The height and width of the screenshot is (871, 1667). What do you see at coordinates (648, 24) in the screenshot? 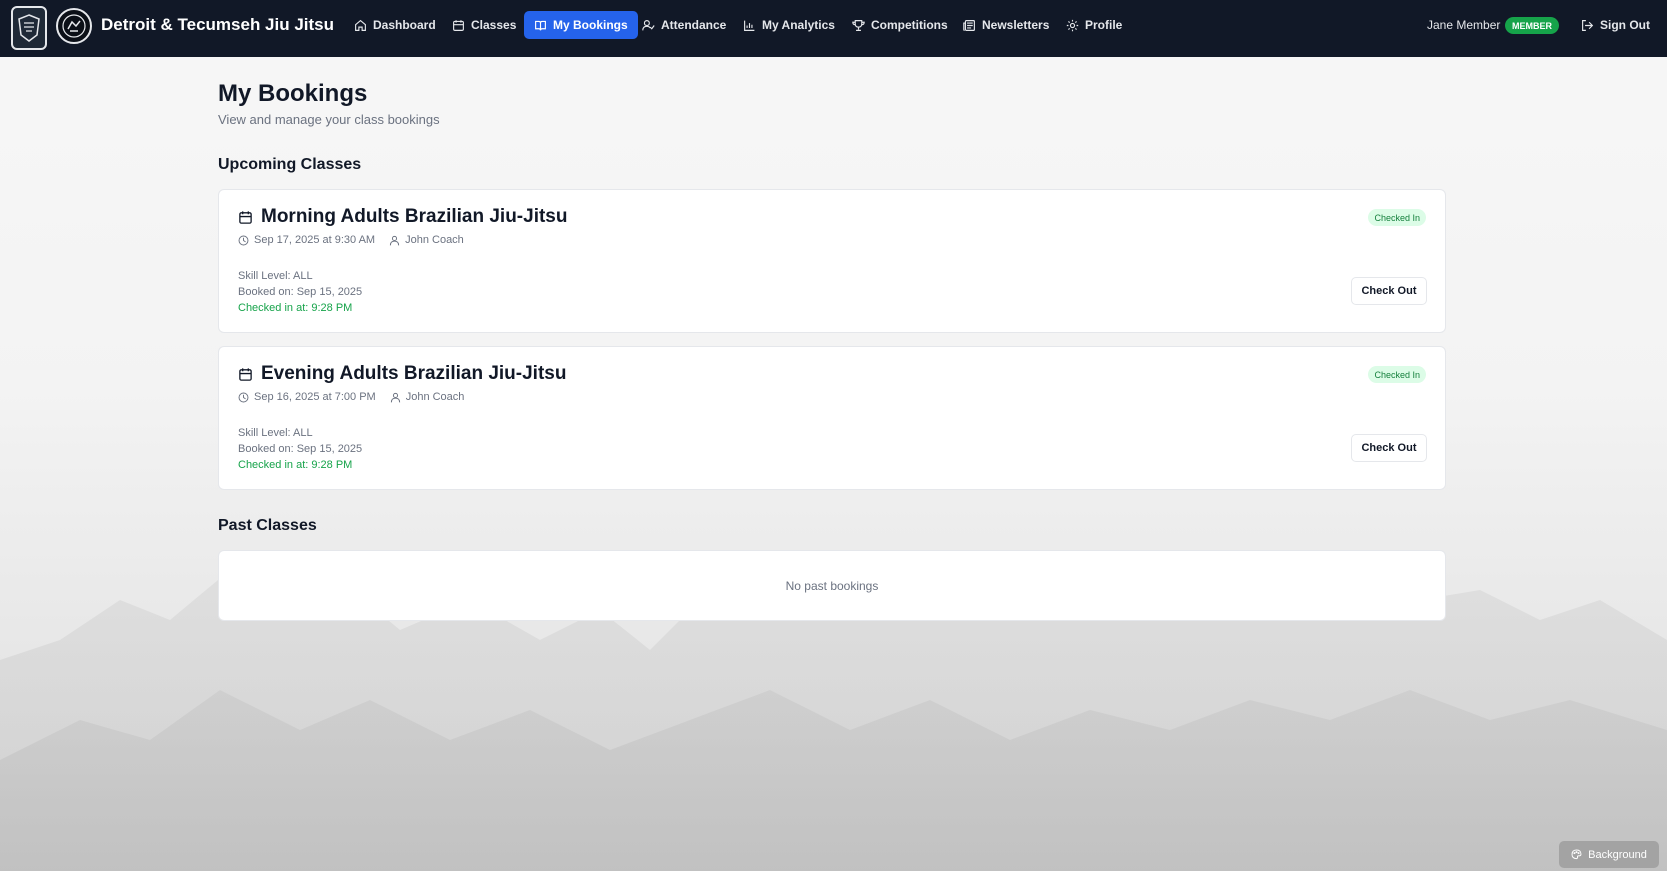
I see `user-check-icon` at bounding box center [648, 24].